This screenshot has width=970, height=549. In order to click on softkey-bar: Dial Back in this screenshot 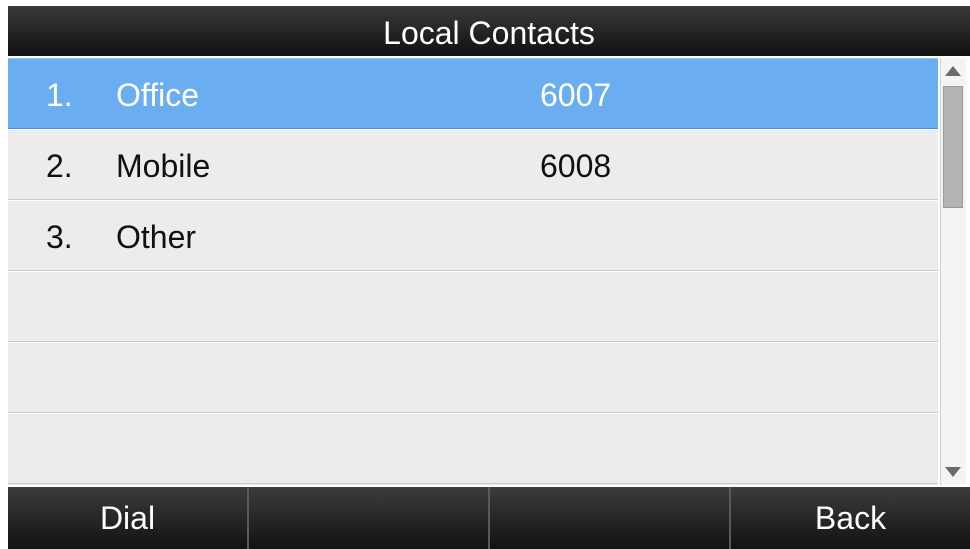, I will do `click(489, 518)`.